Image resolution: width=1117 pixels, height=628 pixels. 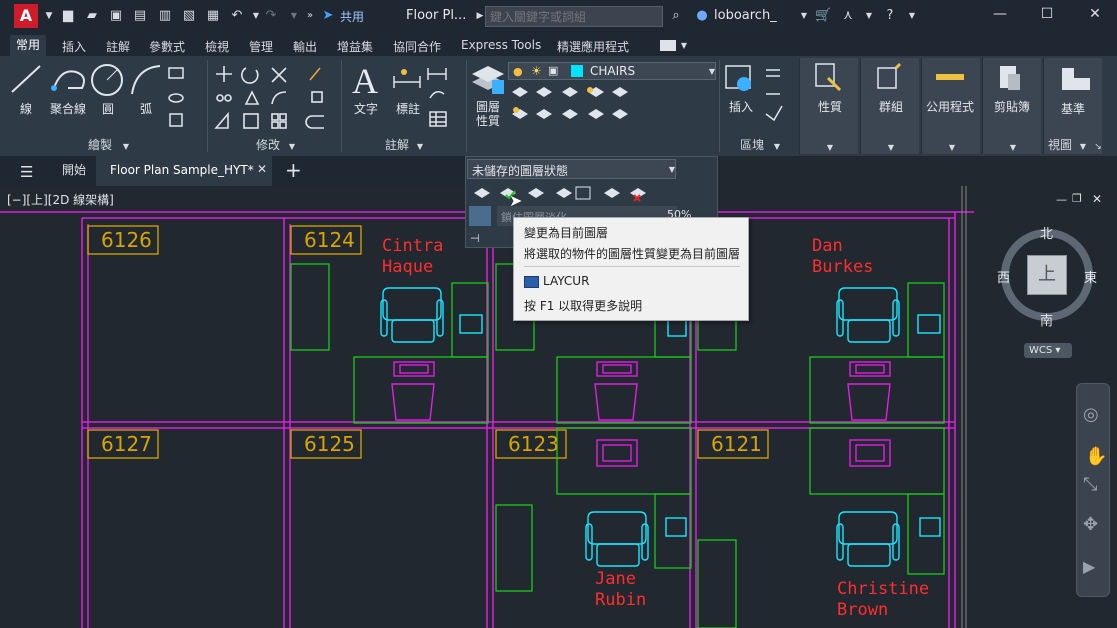 What do you see at coordinates (417, 46) in the screenshot?
I see `tab-collaborate: 協同合作` at bounding box center [417, 46].